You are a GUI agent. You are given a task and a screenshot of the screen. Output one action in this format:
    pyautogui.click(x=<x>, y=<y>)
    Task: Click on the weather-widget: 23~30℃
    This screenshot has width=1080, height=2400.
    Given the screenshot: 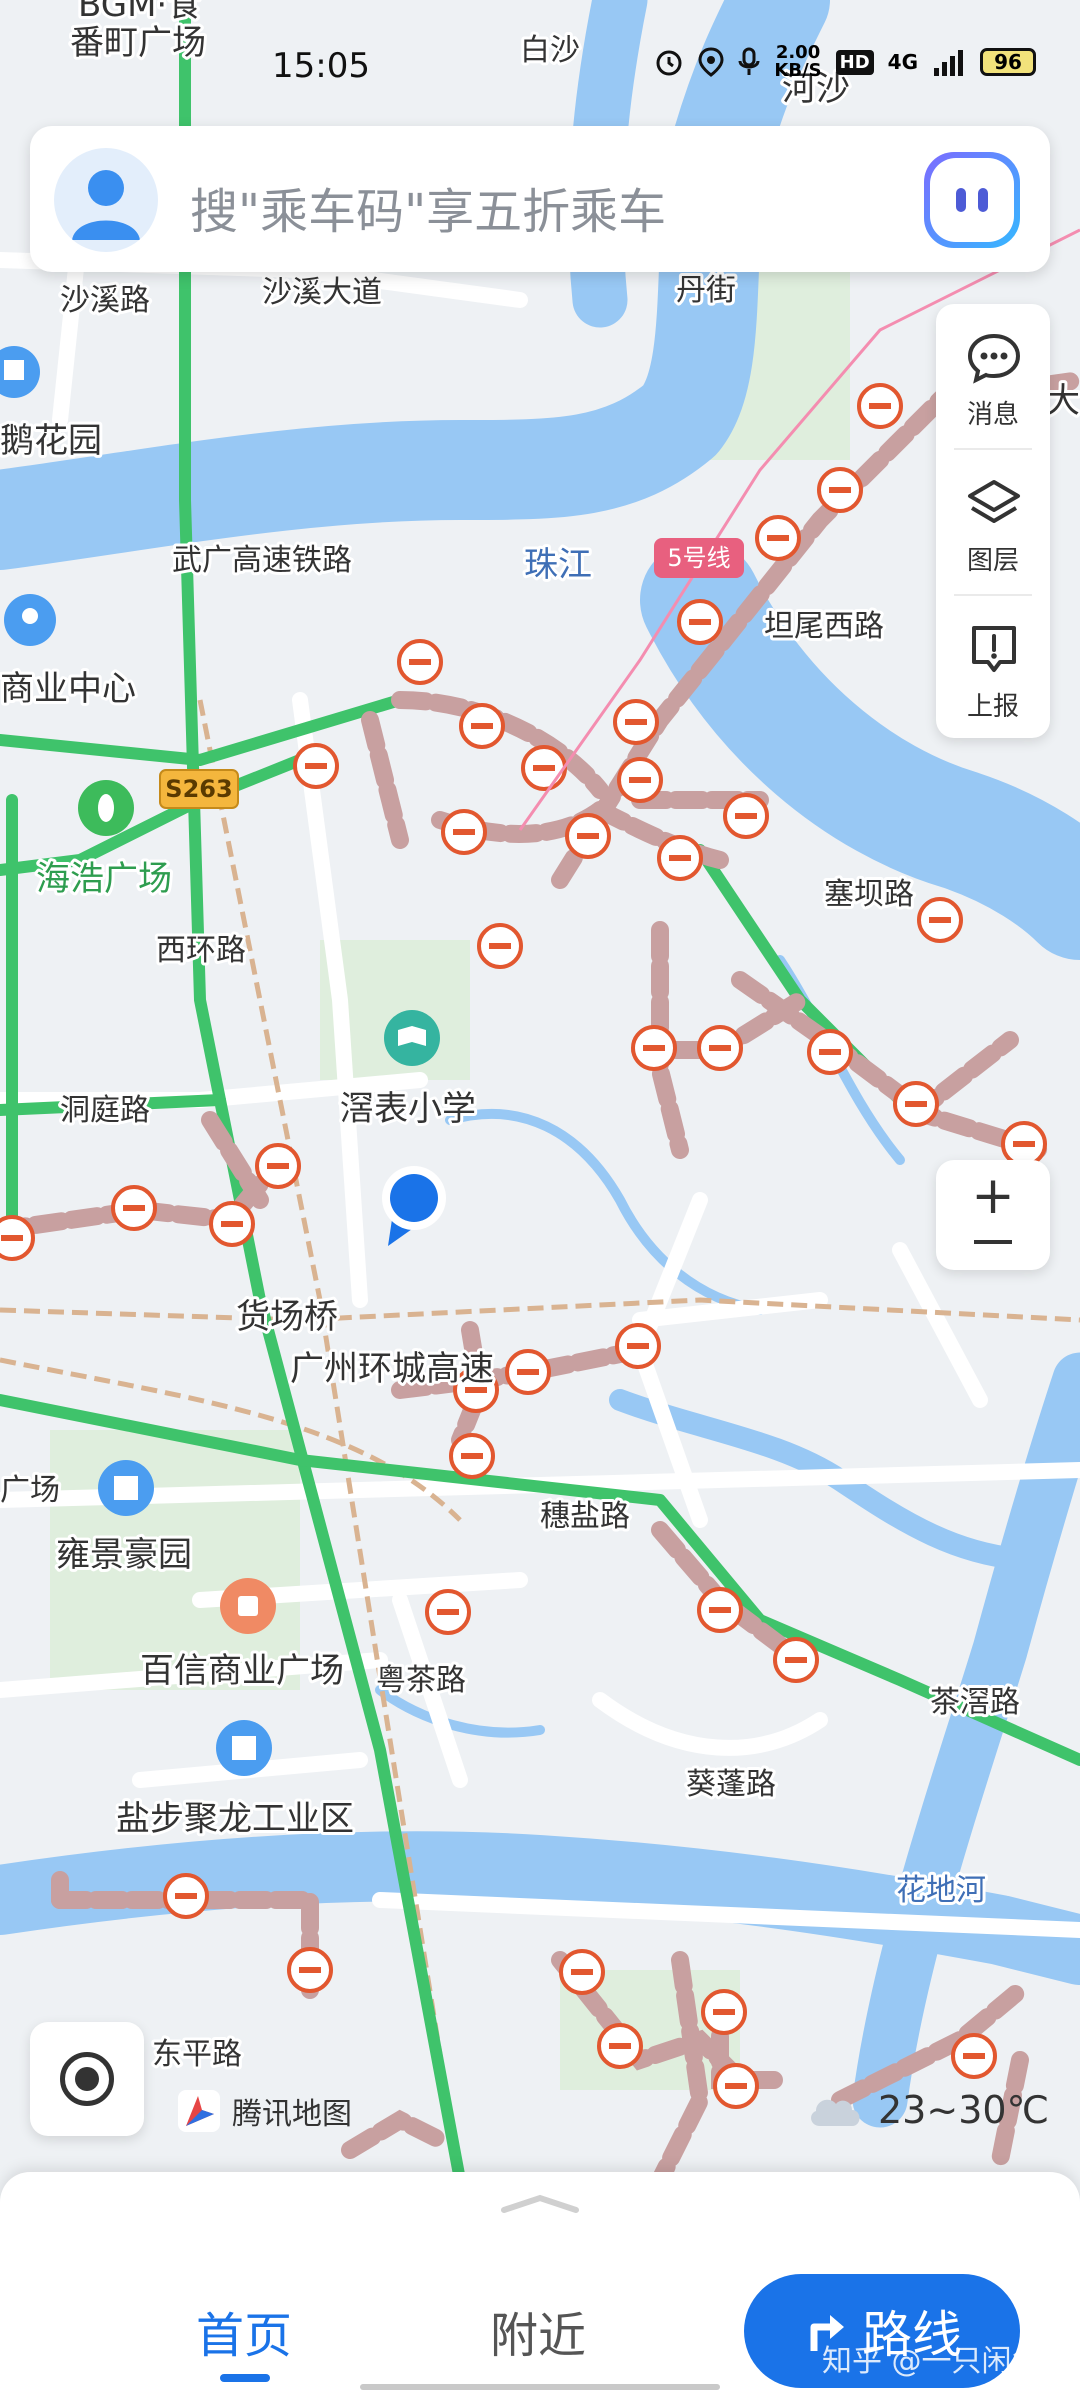 What is the action you would take?
    pyautogui.click(x=927, y=2110)
    